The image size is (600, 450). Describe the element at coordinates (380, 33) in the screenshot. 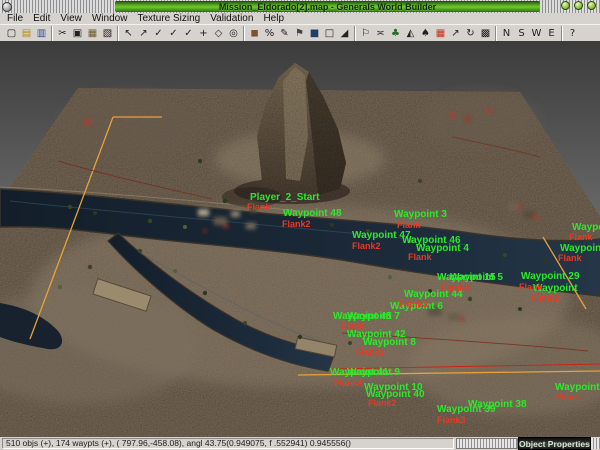

I see `bridge-tool-button: ≍` at that location.